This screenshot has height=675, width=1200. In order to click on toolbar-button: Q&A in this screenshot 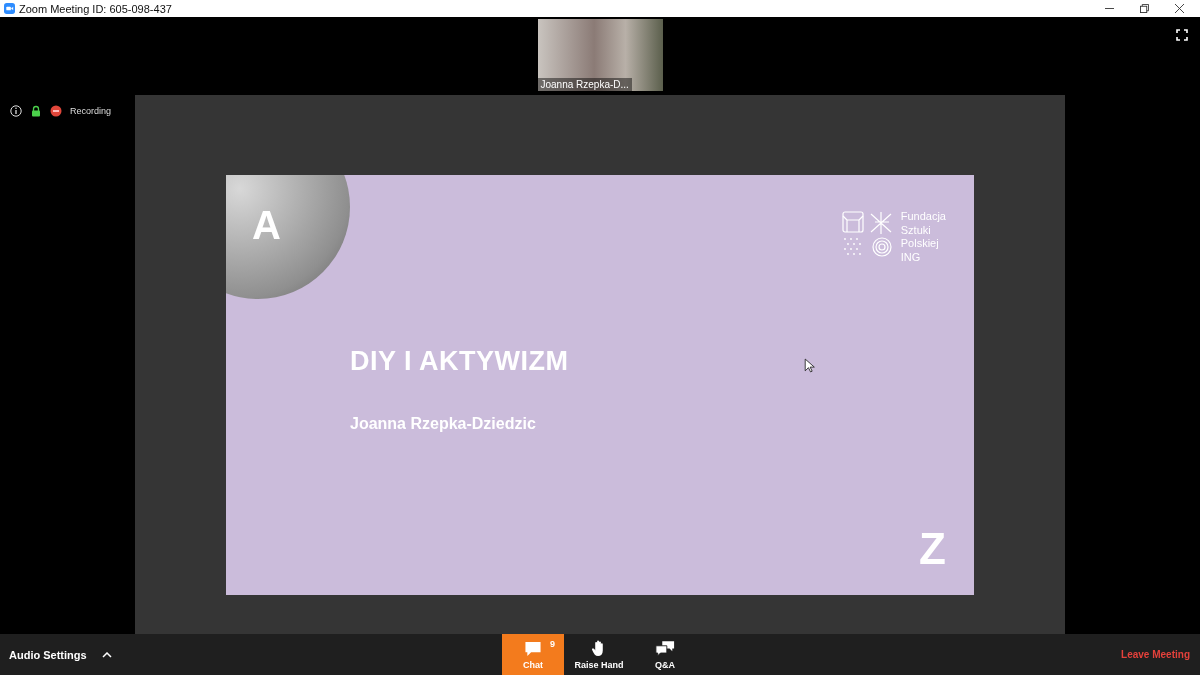, I will do `click(665, 654)`.